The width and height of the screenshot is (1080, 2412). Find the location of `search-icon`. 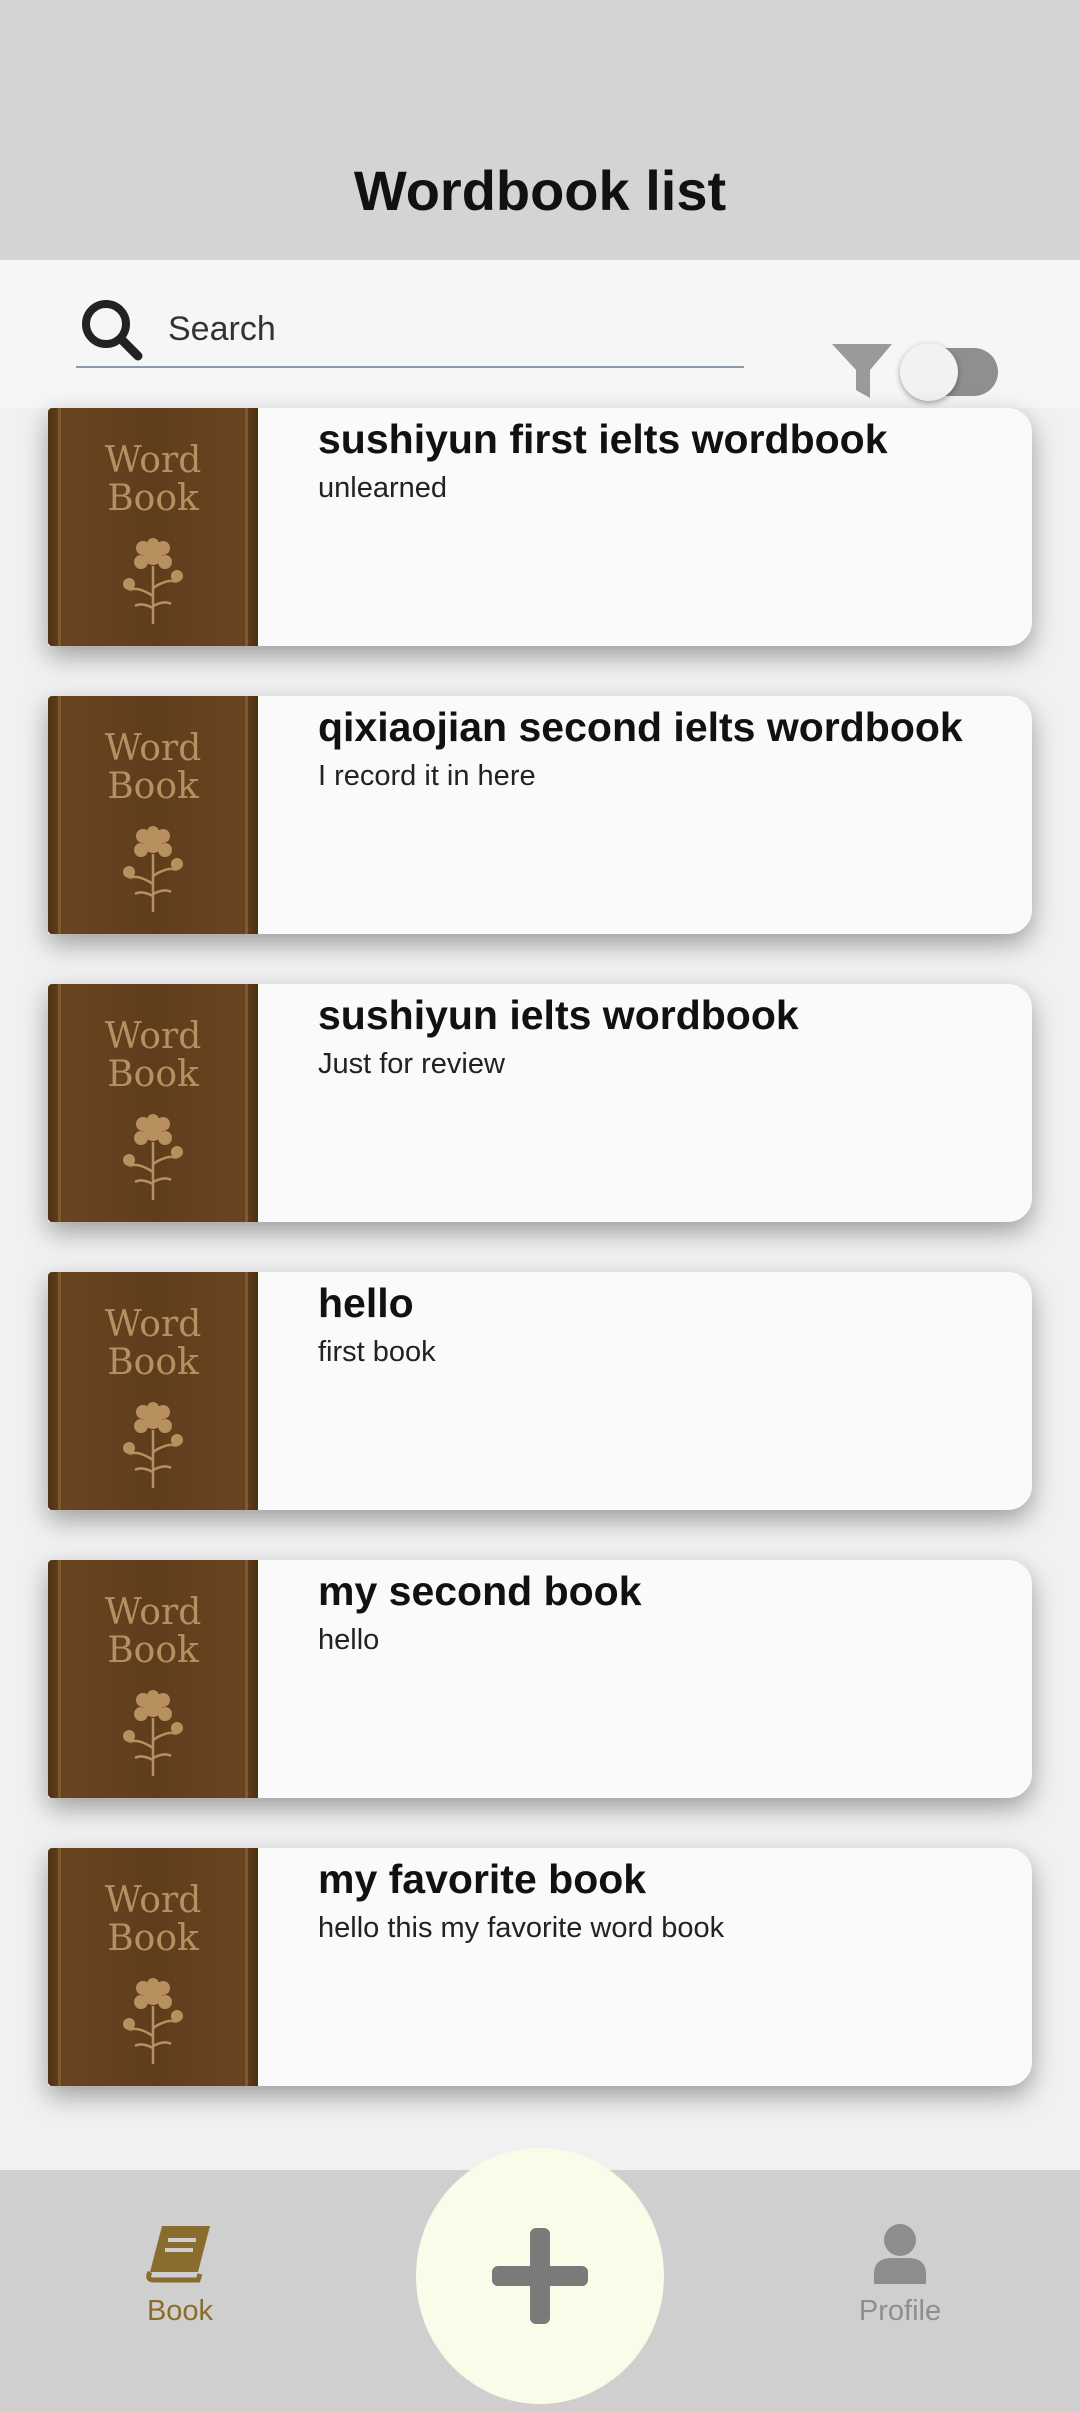

search-icon is located at coordinates (112, 330).